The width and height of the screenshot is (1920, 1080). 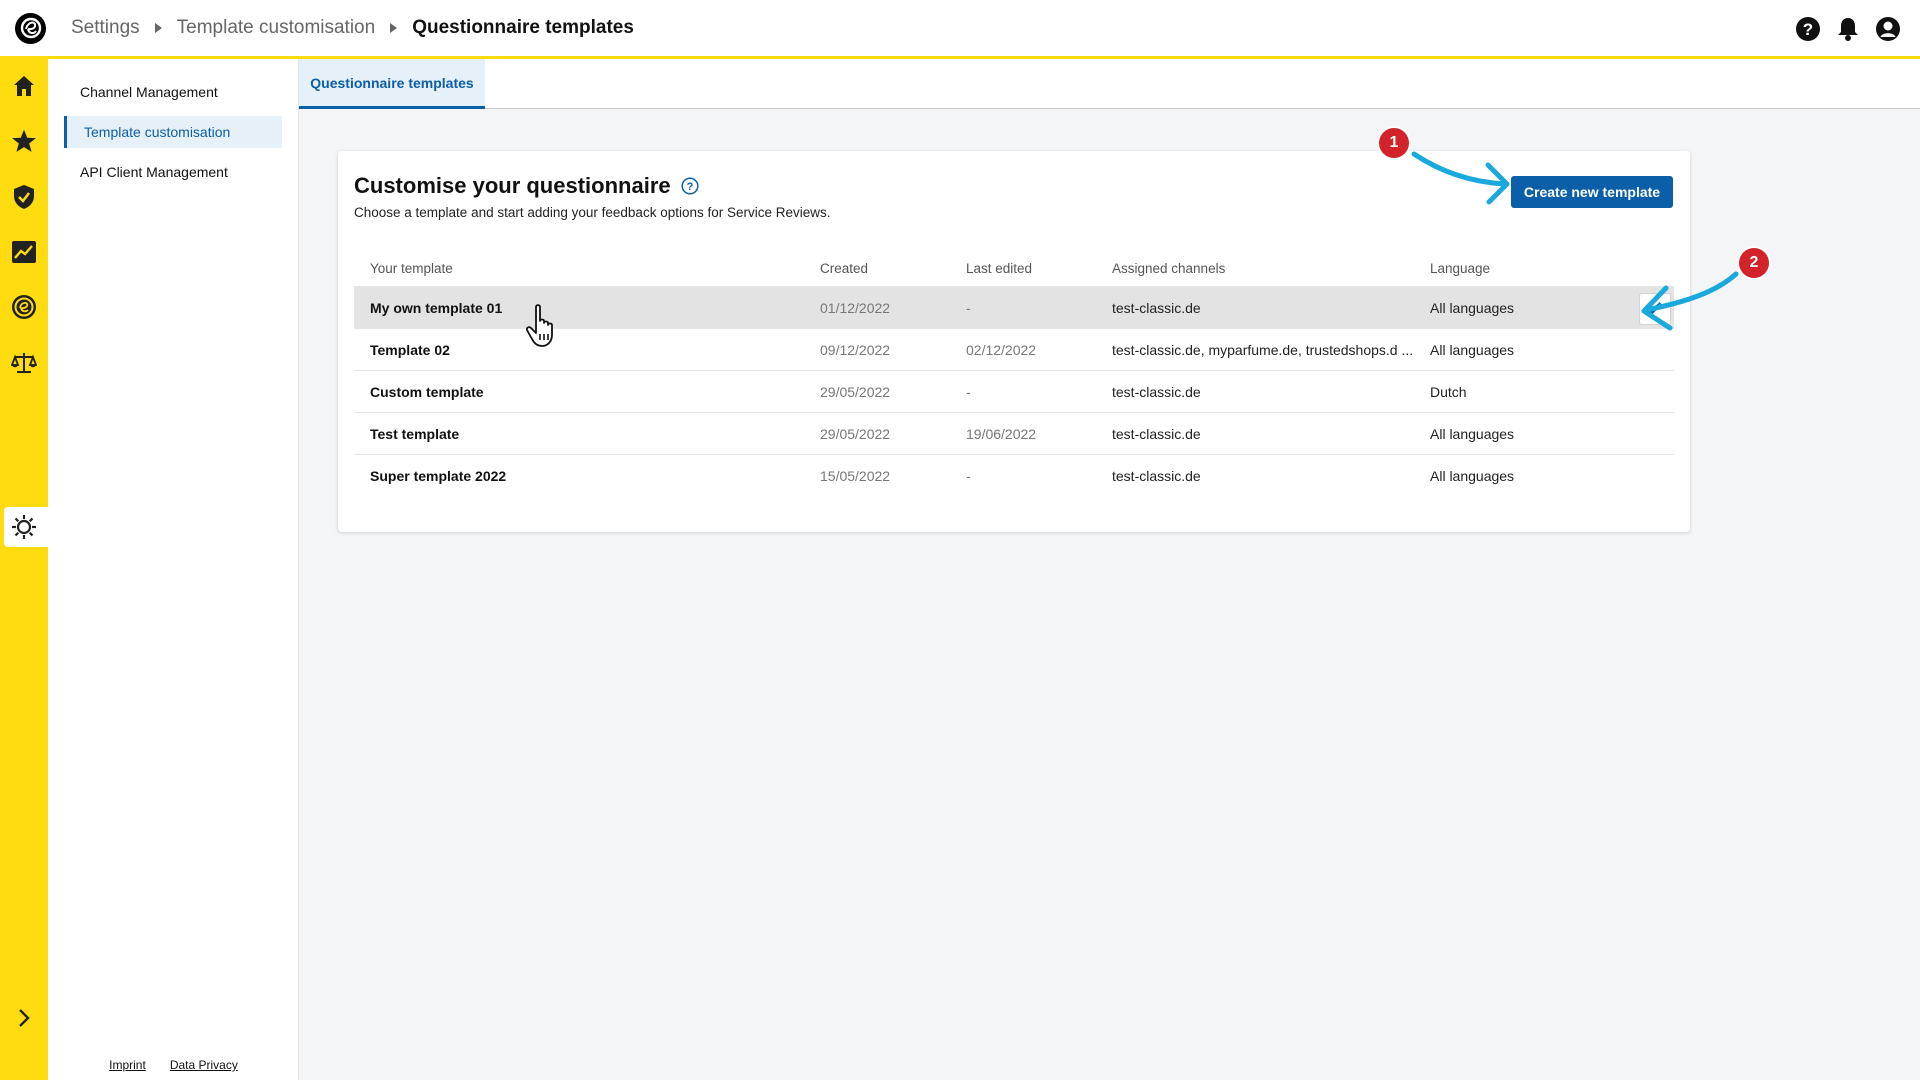 I want to click on column-header-last-edited: Last edited, so click(x=1039, y=268).